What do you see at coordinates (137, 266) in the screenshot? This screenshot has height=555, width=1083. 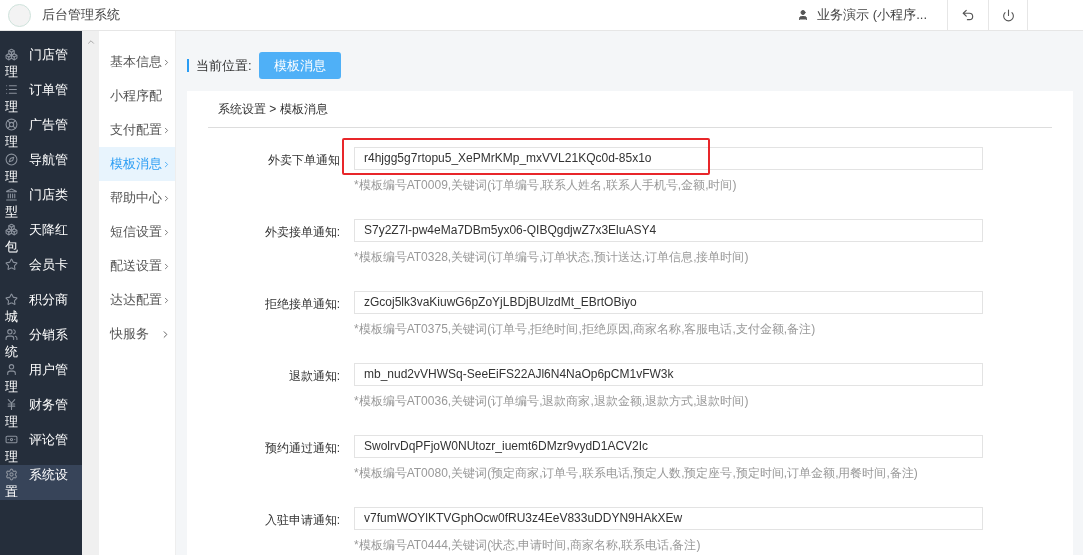 I see `subnav-item: 配送设置` at bounding box center [137, 266].